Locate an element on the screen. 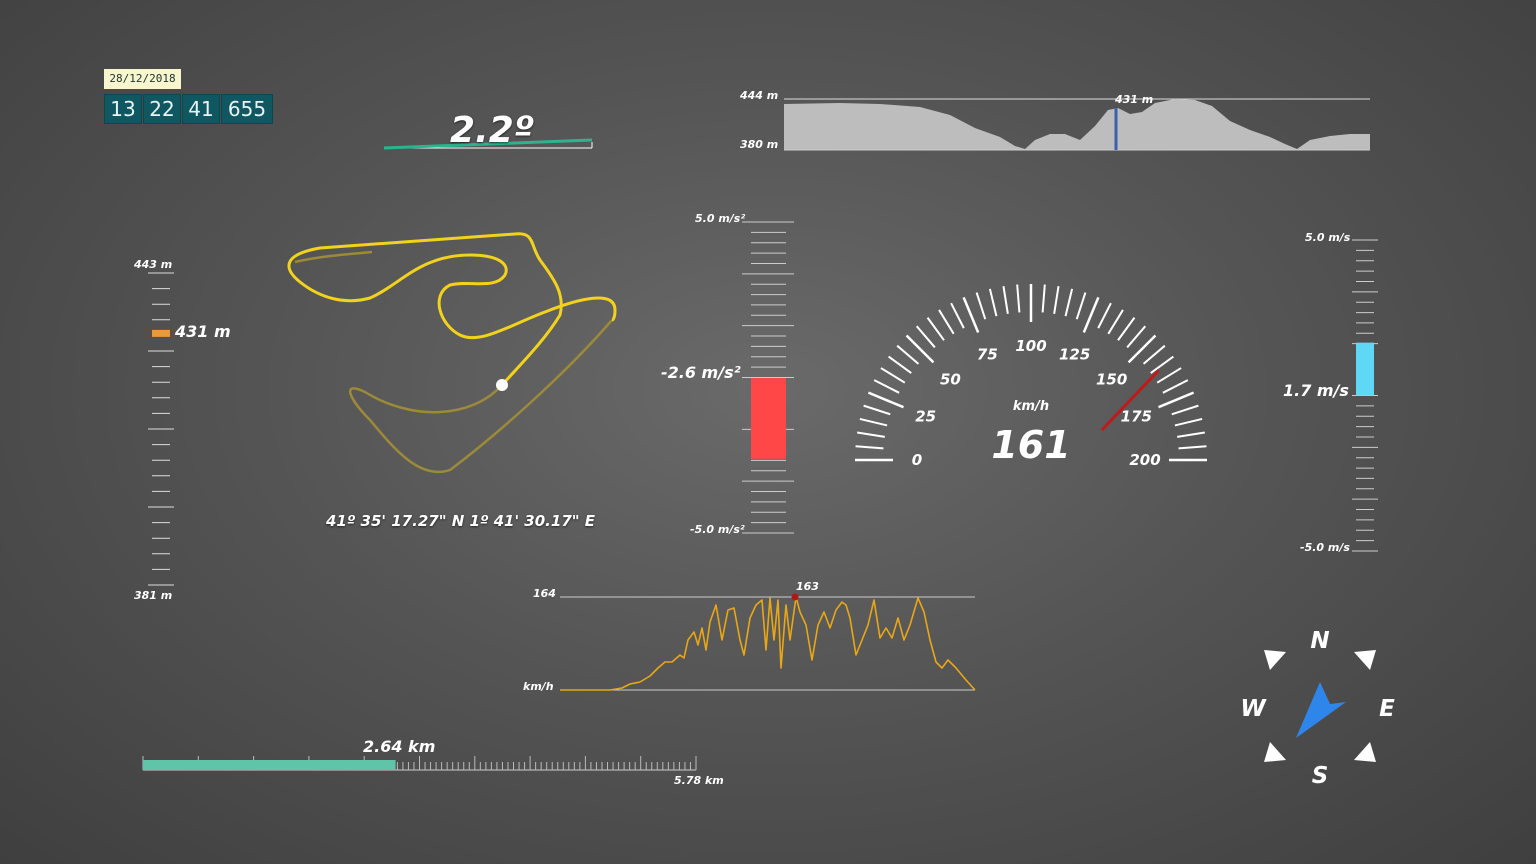  compass-arrow-ne is located at coordinates (1365, 660).